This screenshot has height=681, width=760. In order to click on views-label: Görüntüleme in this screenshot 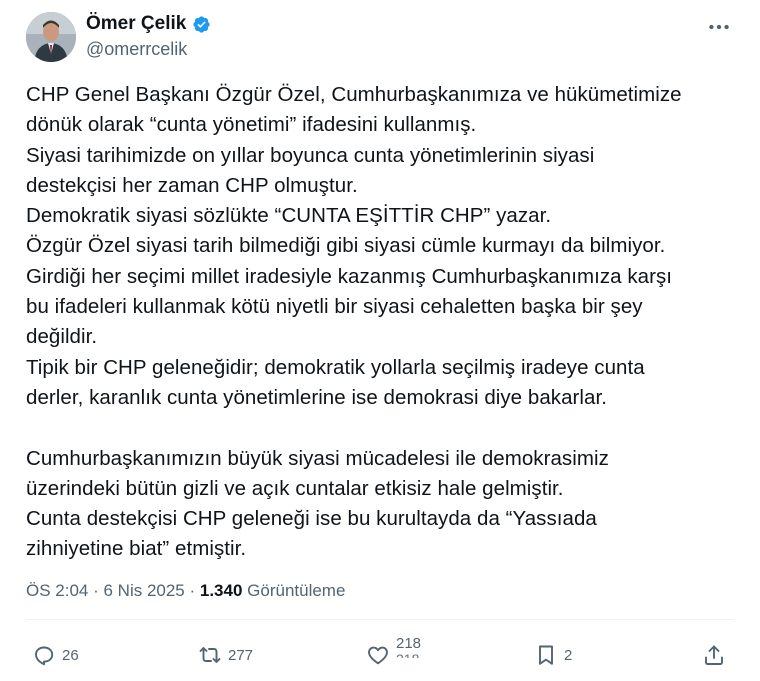, I will do `click(294, 590)`.